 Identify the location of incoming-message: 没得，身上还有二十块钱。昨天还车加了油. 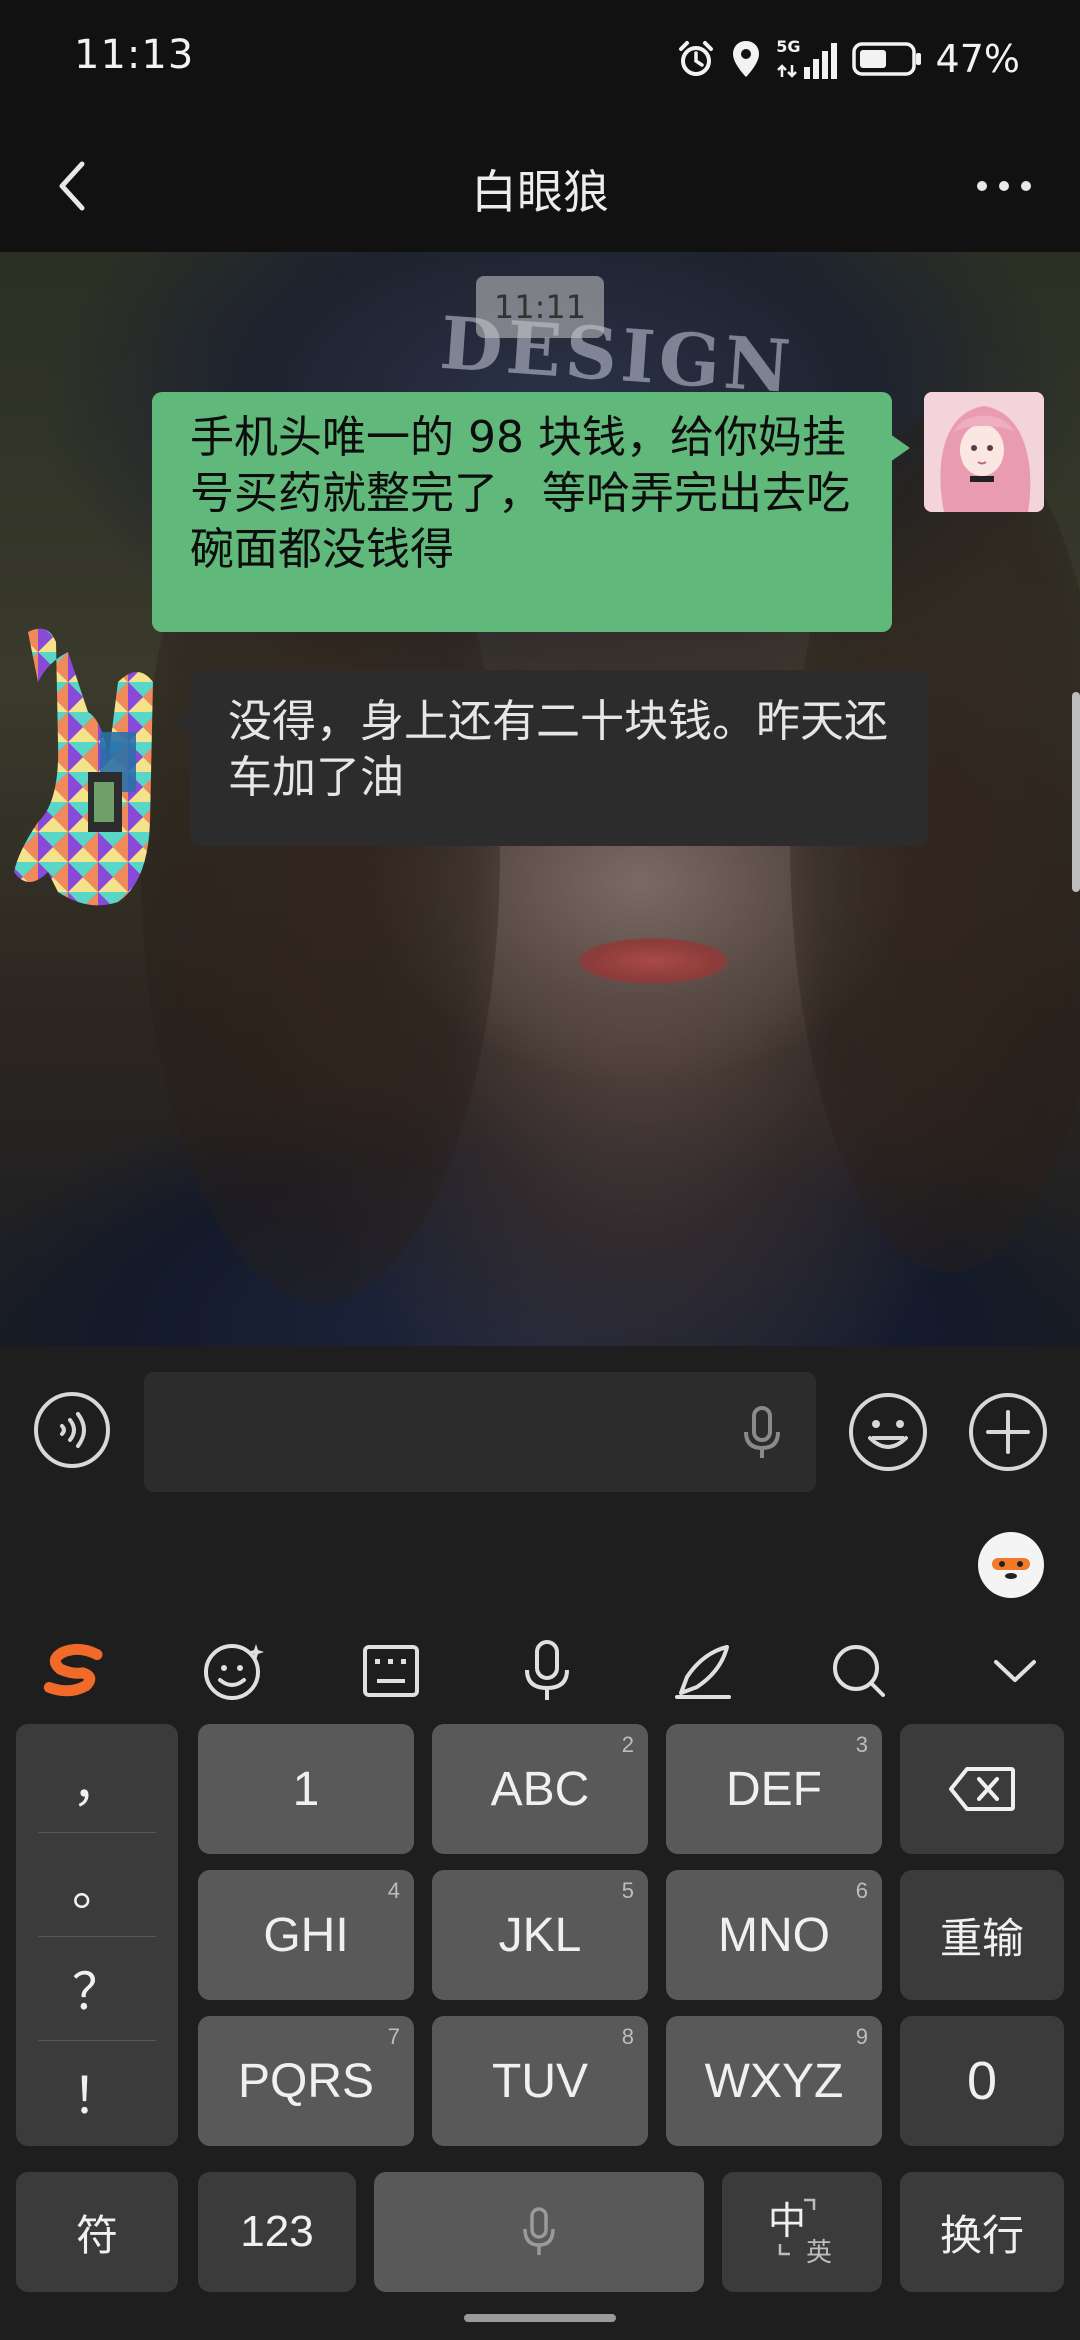
(550, 758).